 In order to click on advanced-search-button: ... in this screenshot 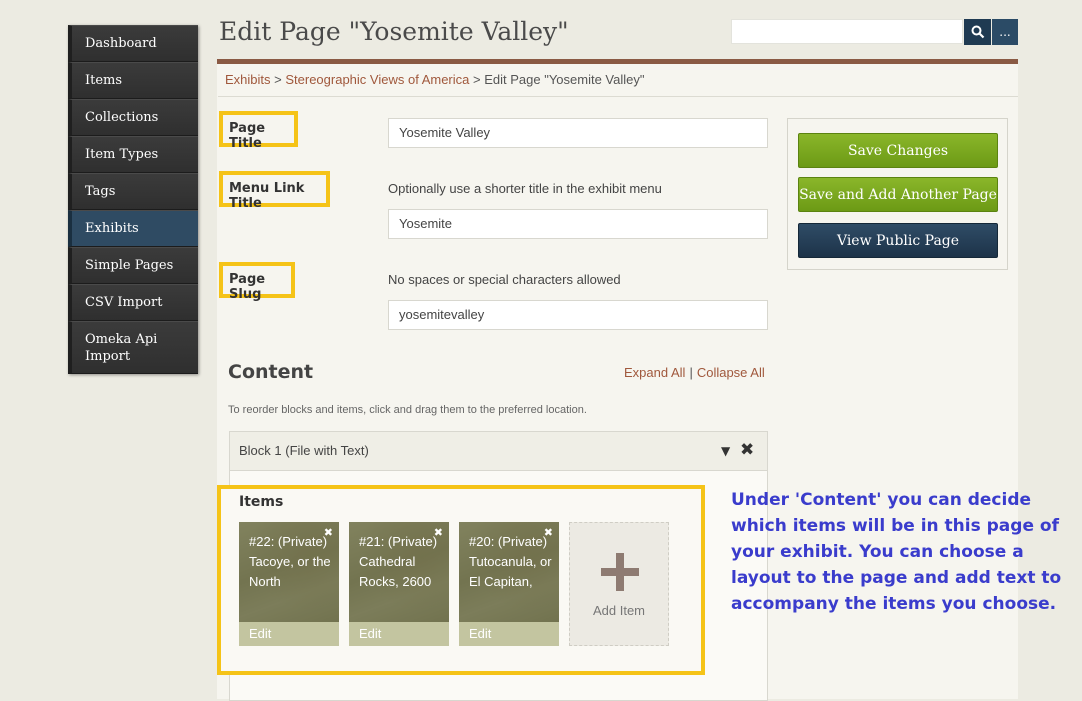, I will do `click(1005, 32)`.